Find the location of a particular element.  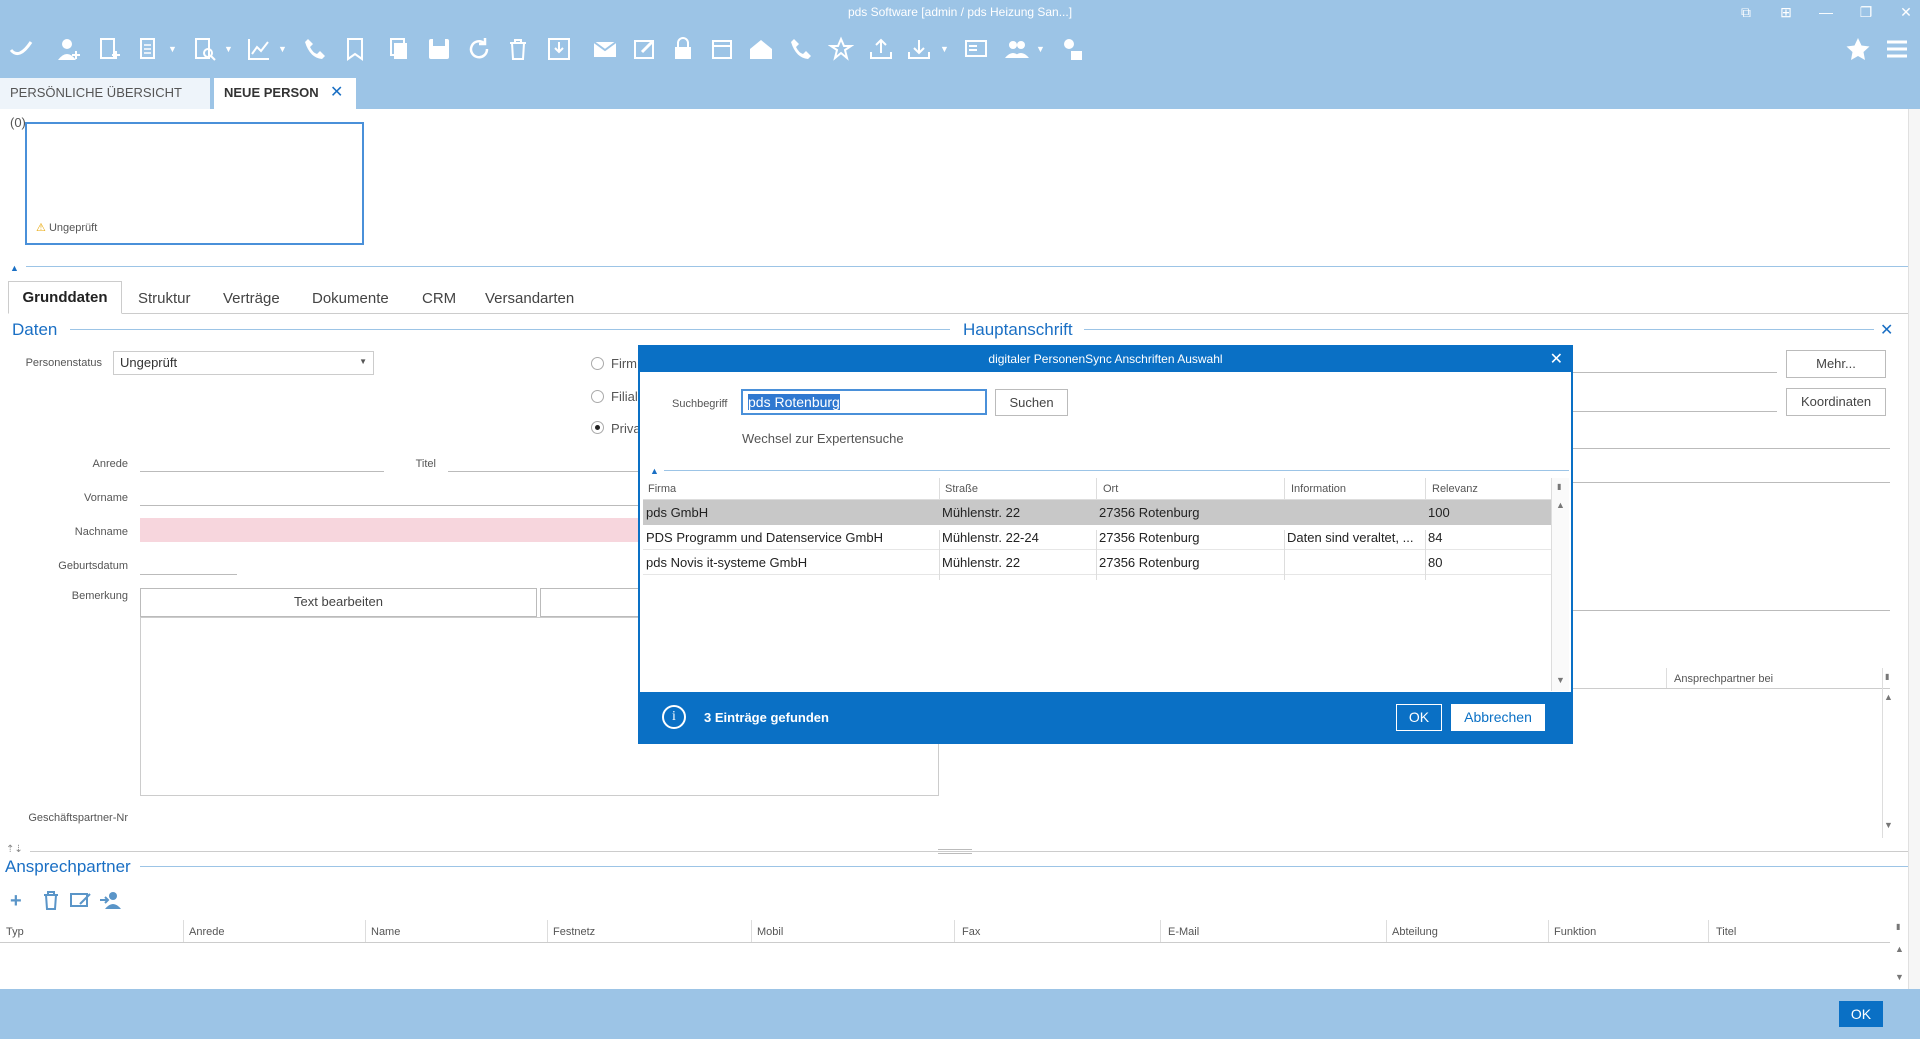

privacy-icon is located at coordinates (1071, 49).